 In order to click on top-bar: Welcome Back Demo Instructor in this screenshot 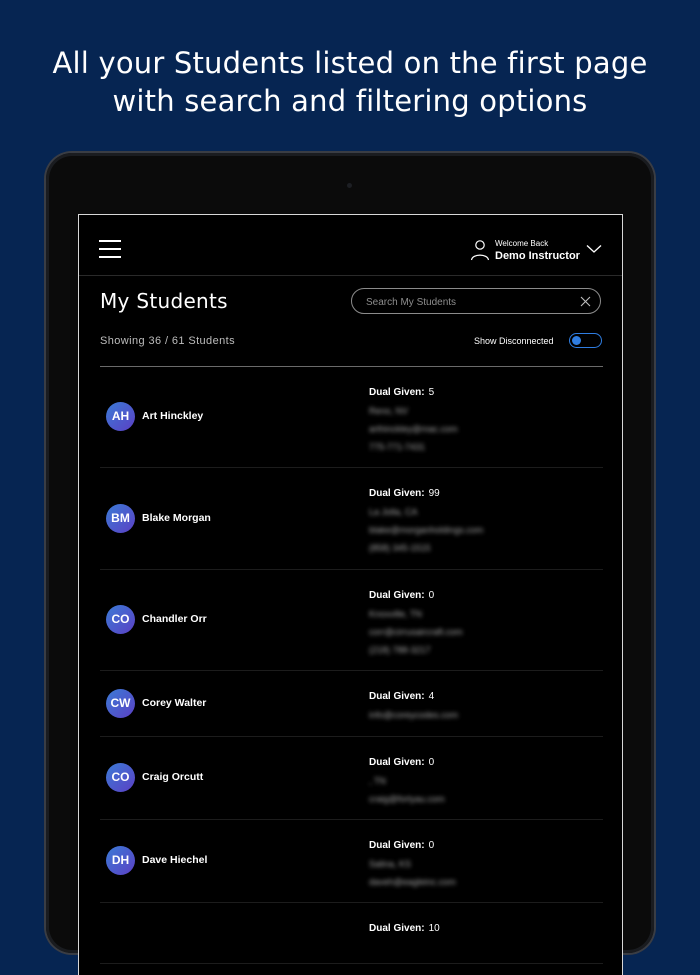, I will do `click(350, 245)`.